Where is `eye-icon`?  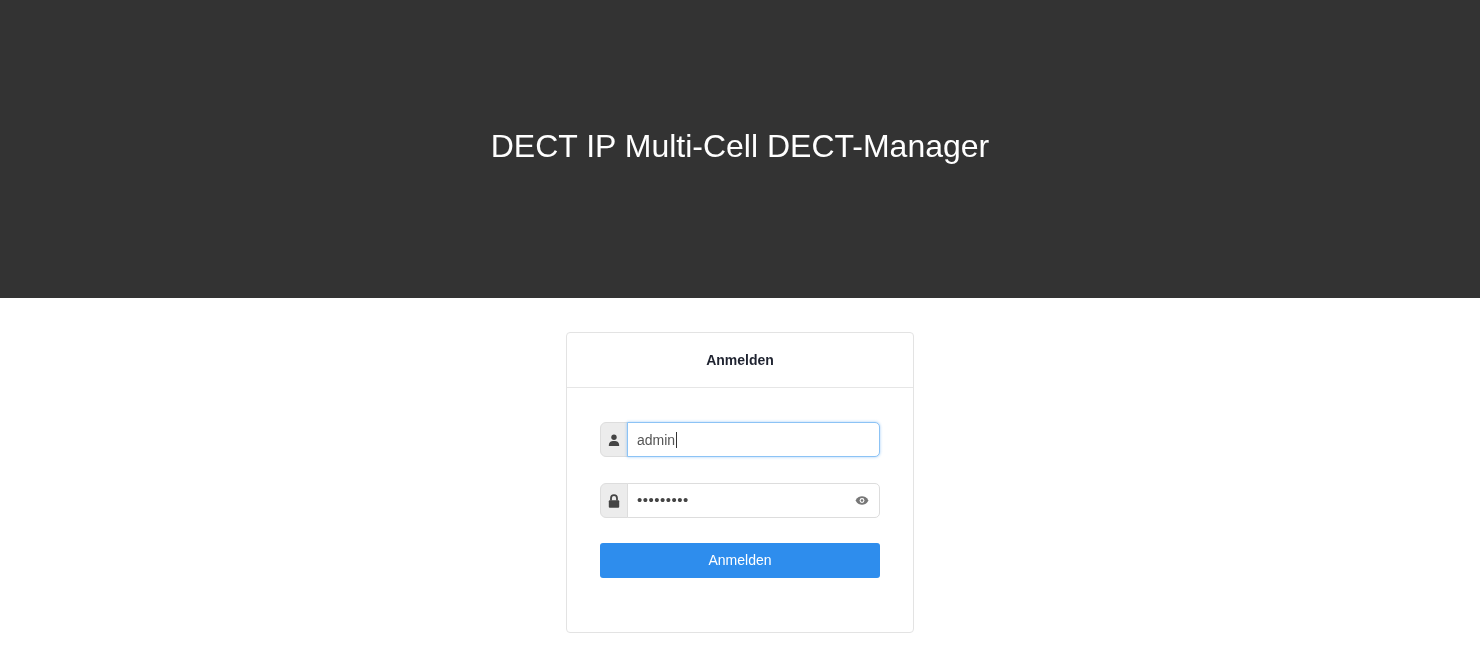 eye-icon is located at coordinates (862, 500).